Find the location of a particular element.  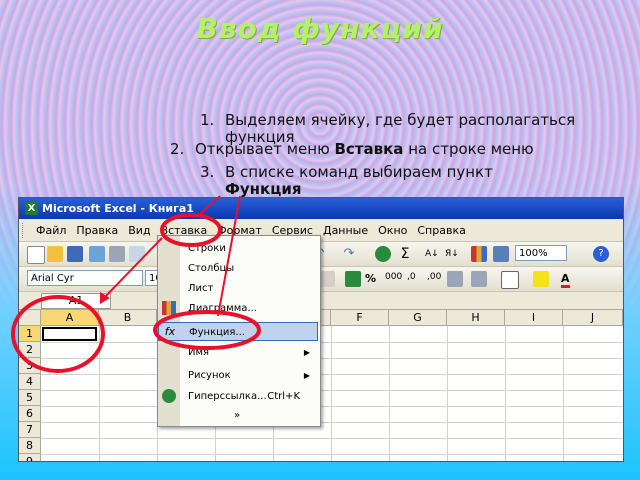

annotation-layer is located at coordinates (136, 284).